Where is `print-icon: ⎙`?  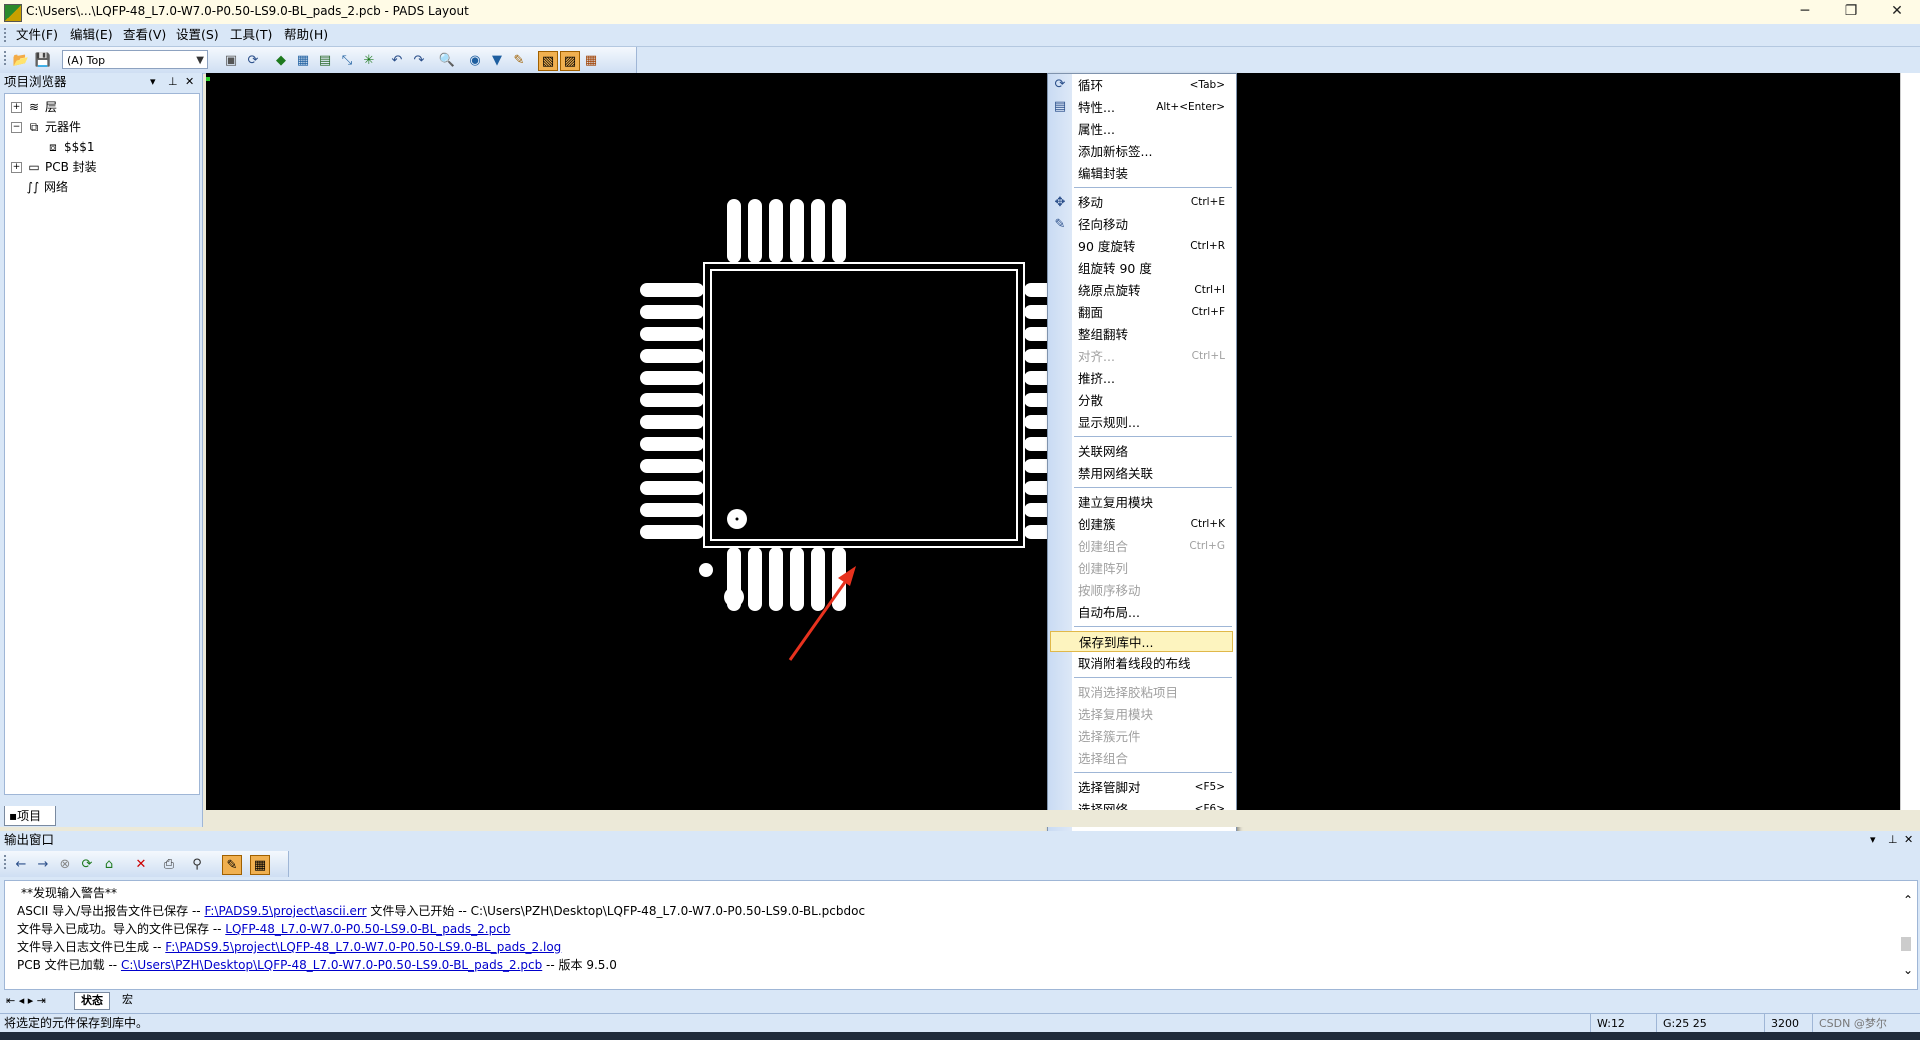
print-icon: ⎙ is located at coordinates (169, 864).